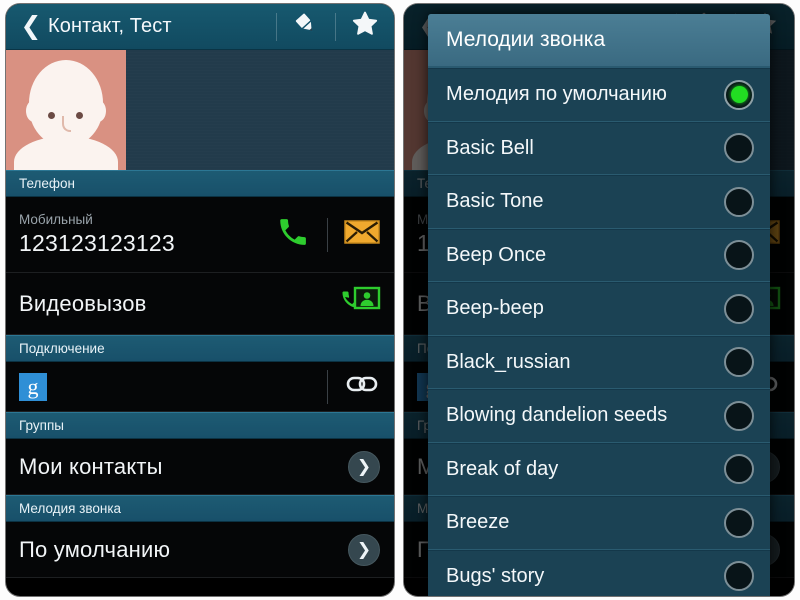  I want to click on video-call-label: Видеовызов, so click(83, 303).